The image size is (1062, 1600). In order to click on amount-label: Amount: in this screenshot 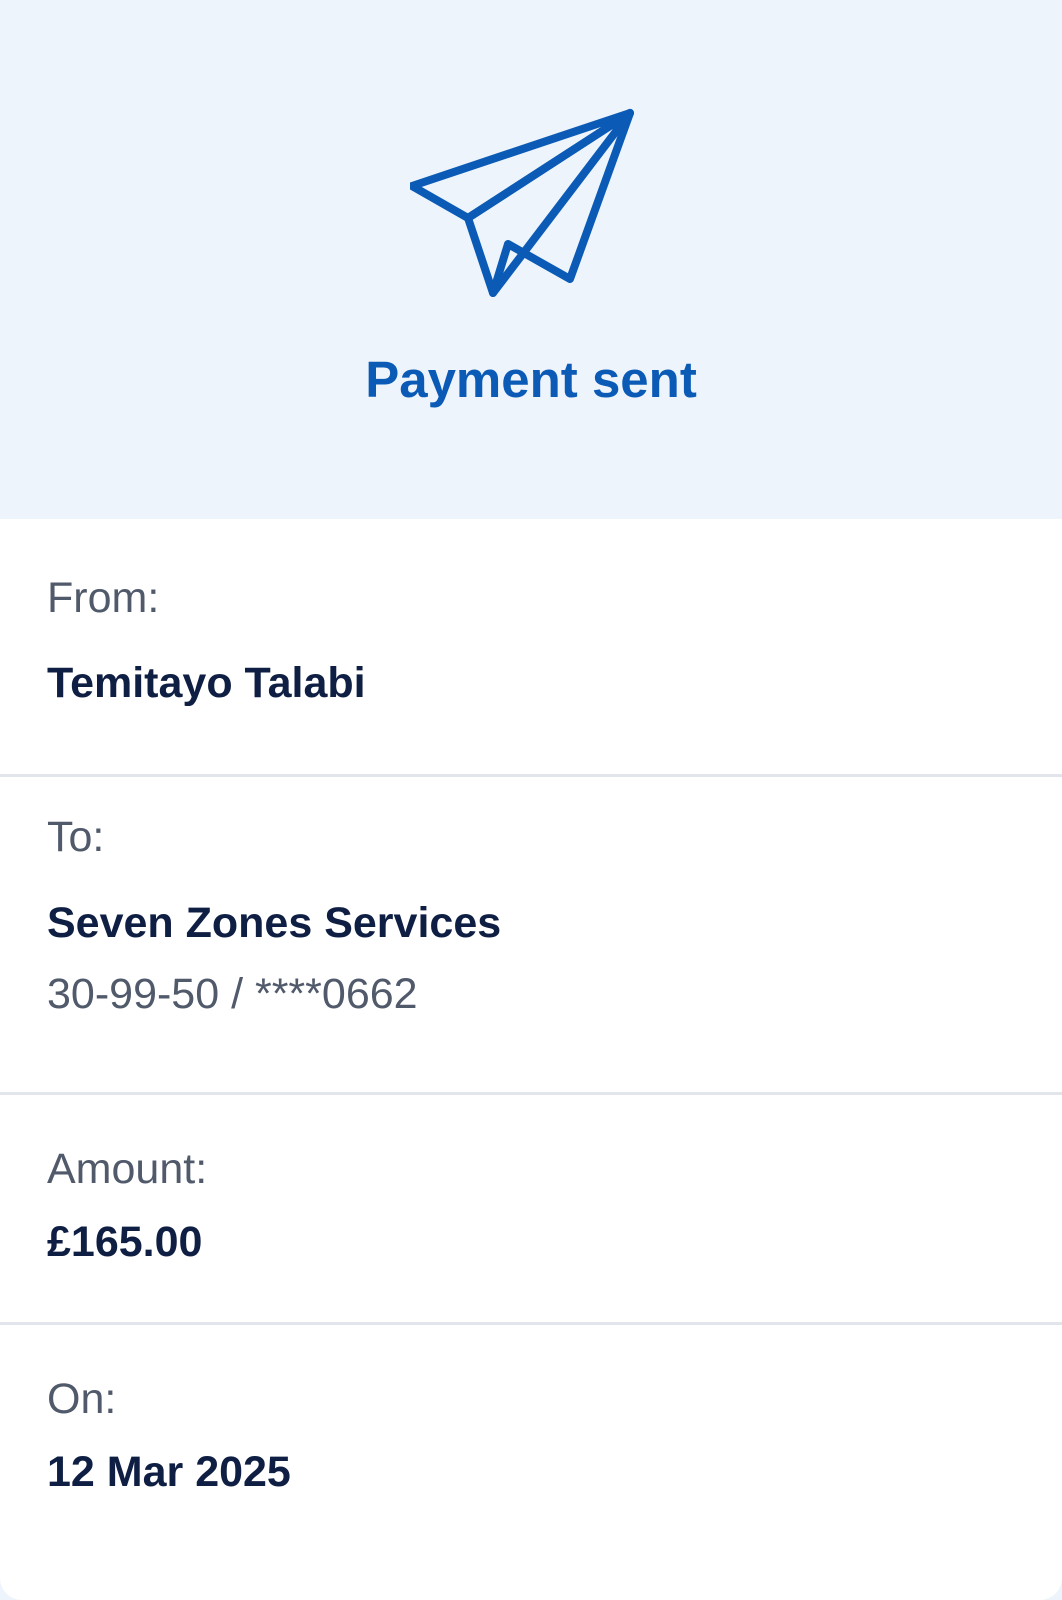, I will do `click(127, 1169)`.